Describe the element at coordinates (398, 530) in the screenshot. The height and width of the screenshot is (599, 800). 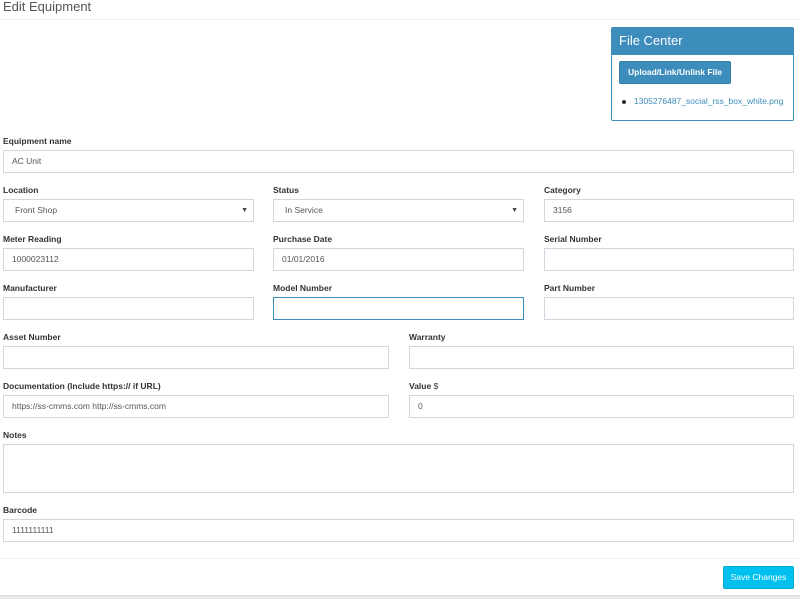
I see `barcode-input: 1111111111` at that location.